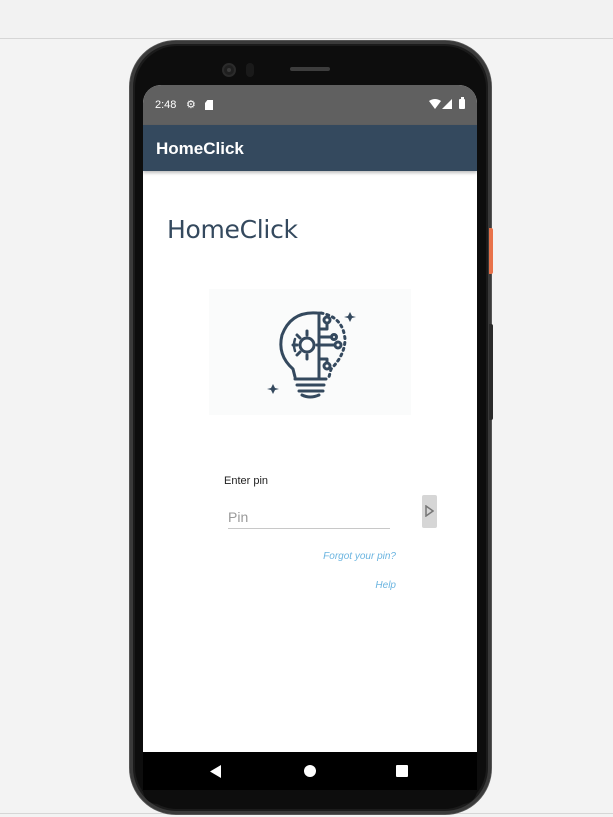  What do you see at coordinates (306, 19) in the screenshot?
I see `browser-top-bar` at bounding box center [306, 19].